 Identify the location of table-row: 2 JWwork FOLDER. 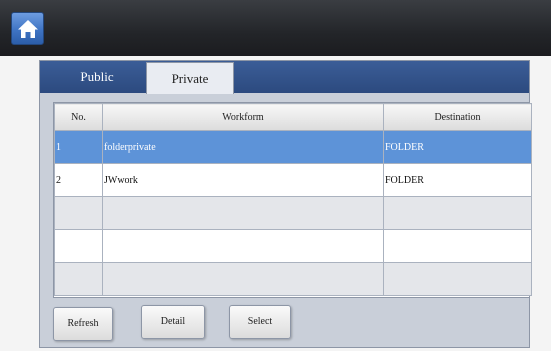
(293, 180).